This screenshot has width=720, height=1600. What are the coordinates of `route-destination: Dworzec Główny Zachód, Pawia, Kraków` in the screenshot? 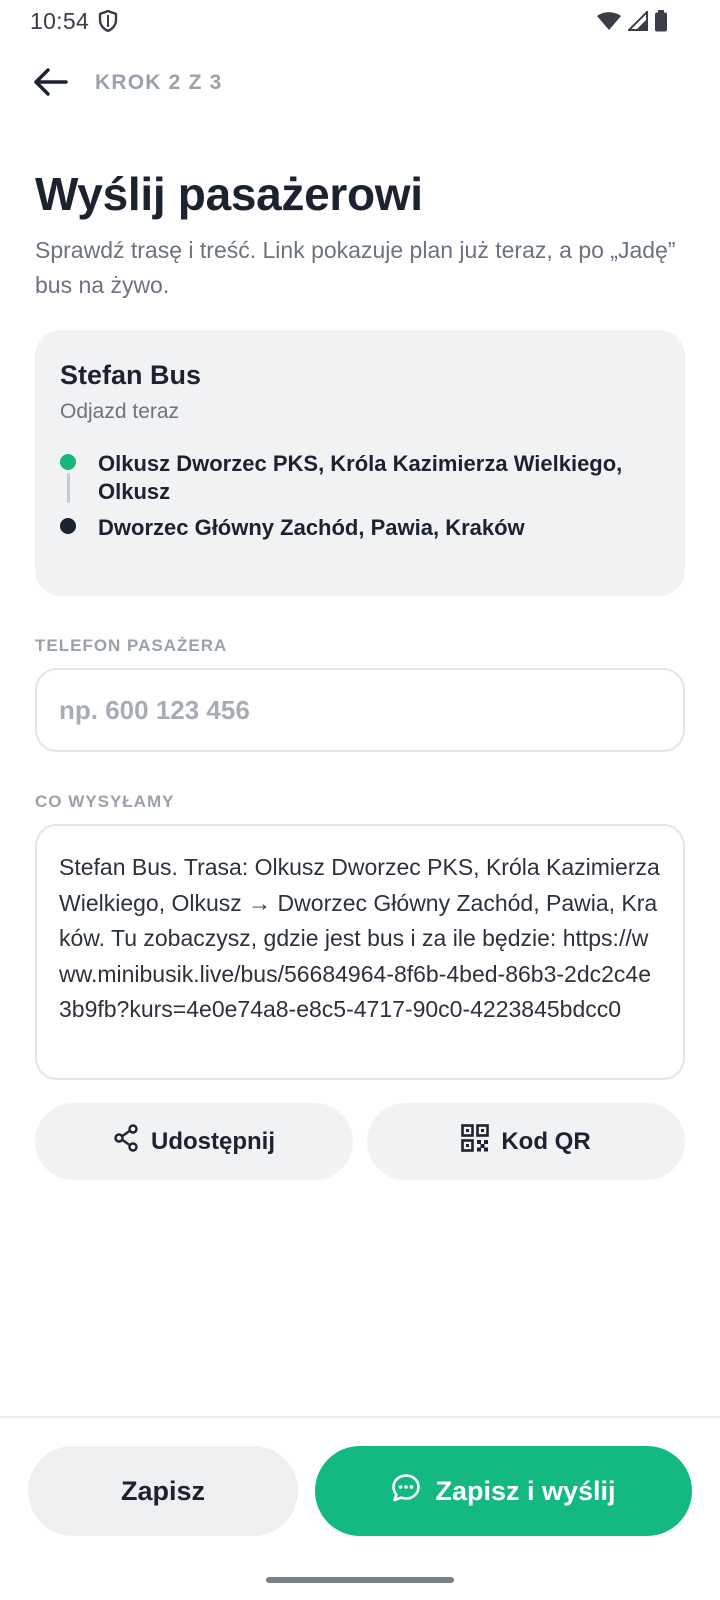 It's located at (366, 528).